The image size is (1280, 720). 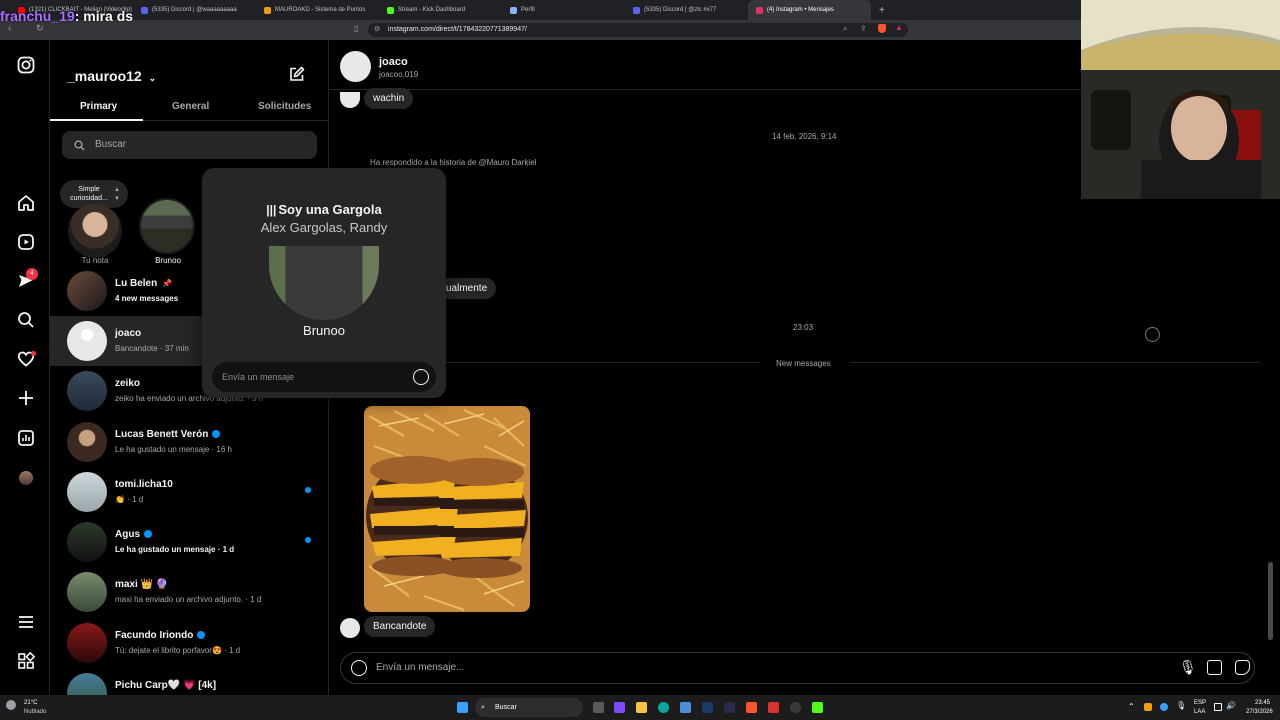 I want to click on site-info-icon: ⚙, so click(x=377, y=30).